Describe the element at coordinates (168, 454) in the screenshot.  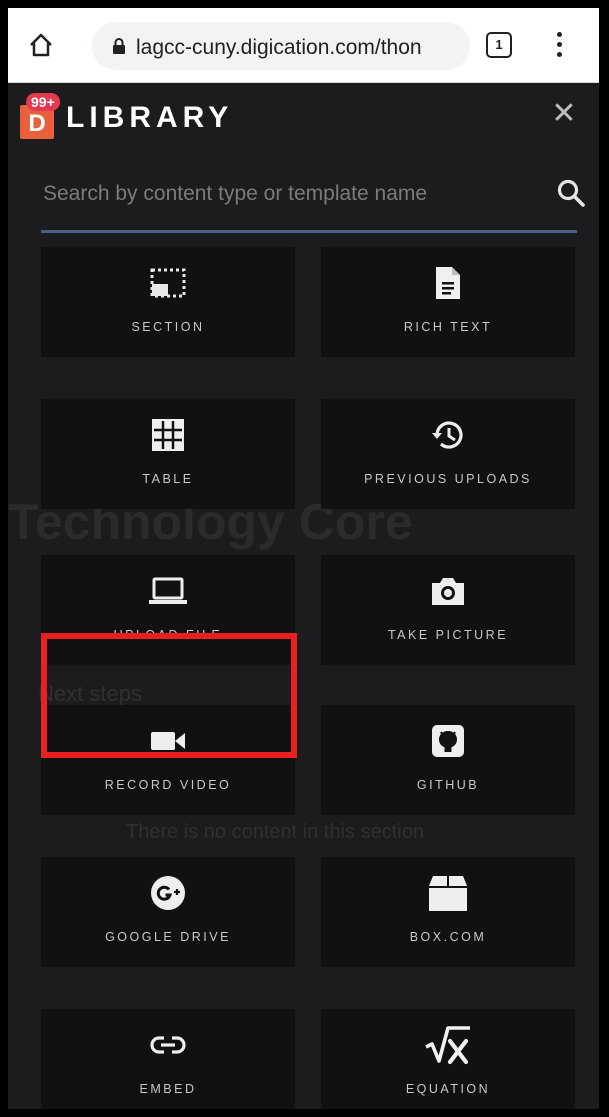
I see `tile-table: TABLE` at that location.